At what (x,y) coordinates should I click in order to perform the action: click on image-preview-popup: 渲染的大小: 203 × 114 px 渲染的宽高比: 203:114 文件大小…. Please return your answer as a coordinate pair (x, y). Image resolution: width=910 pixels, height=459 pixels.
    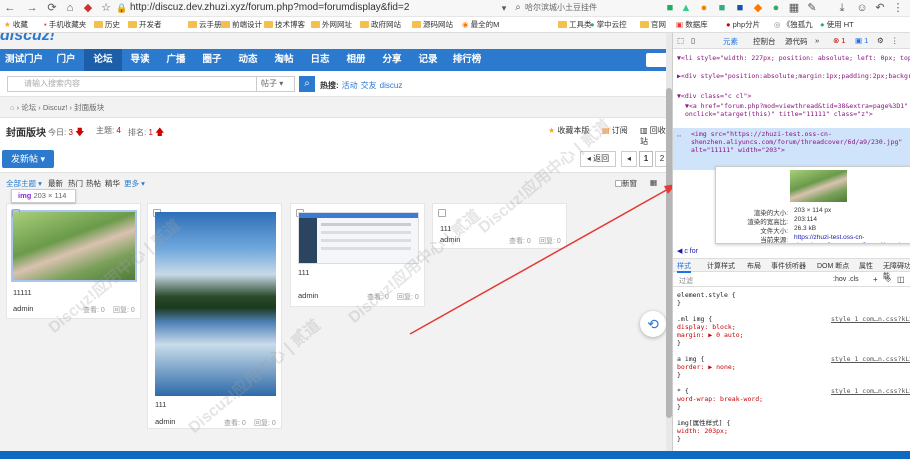
    Looking at the image, I should click on (812, 205).